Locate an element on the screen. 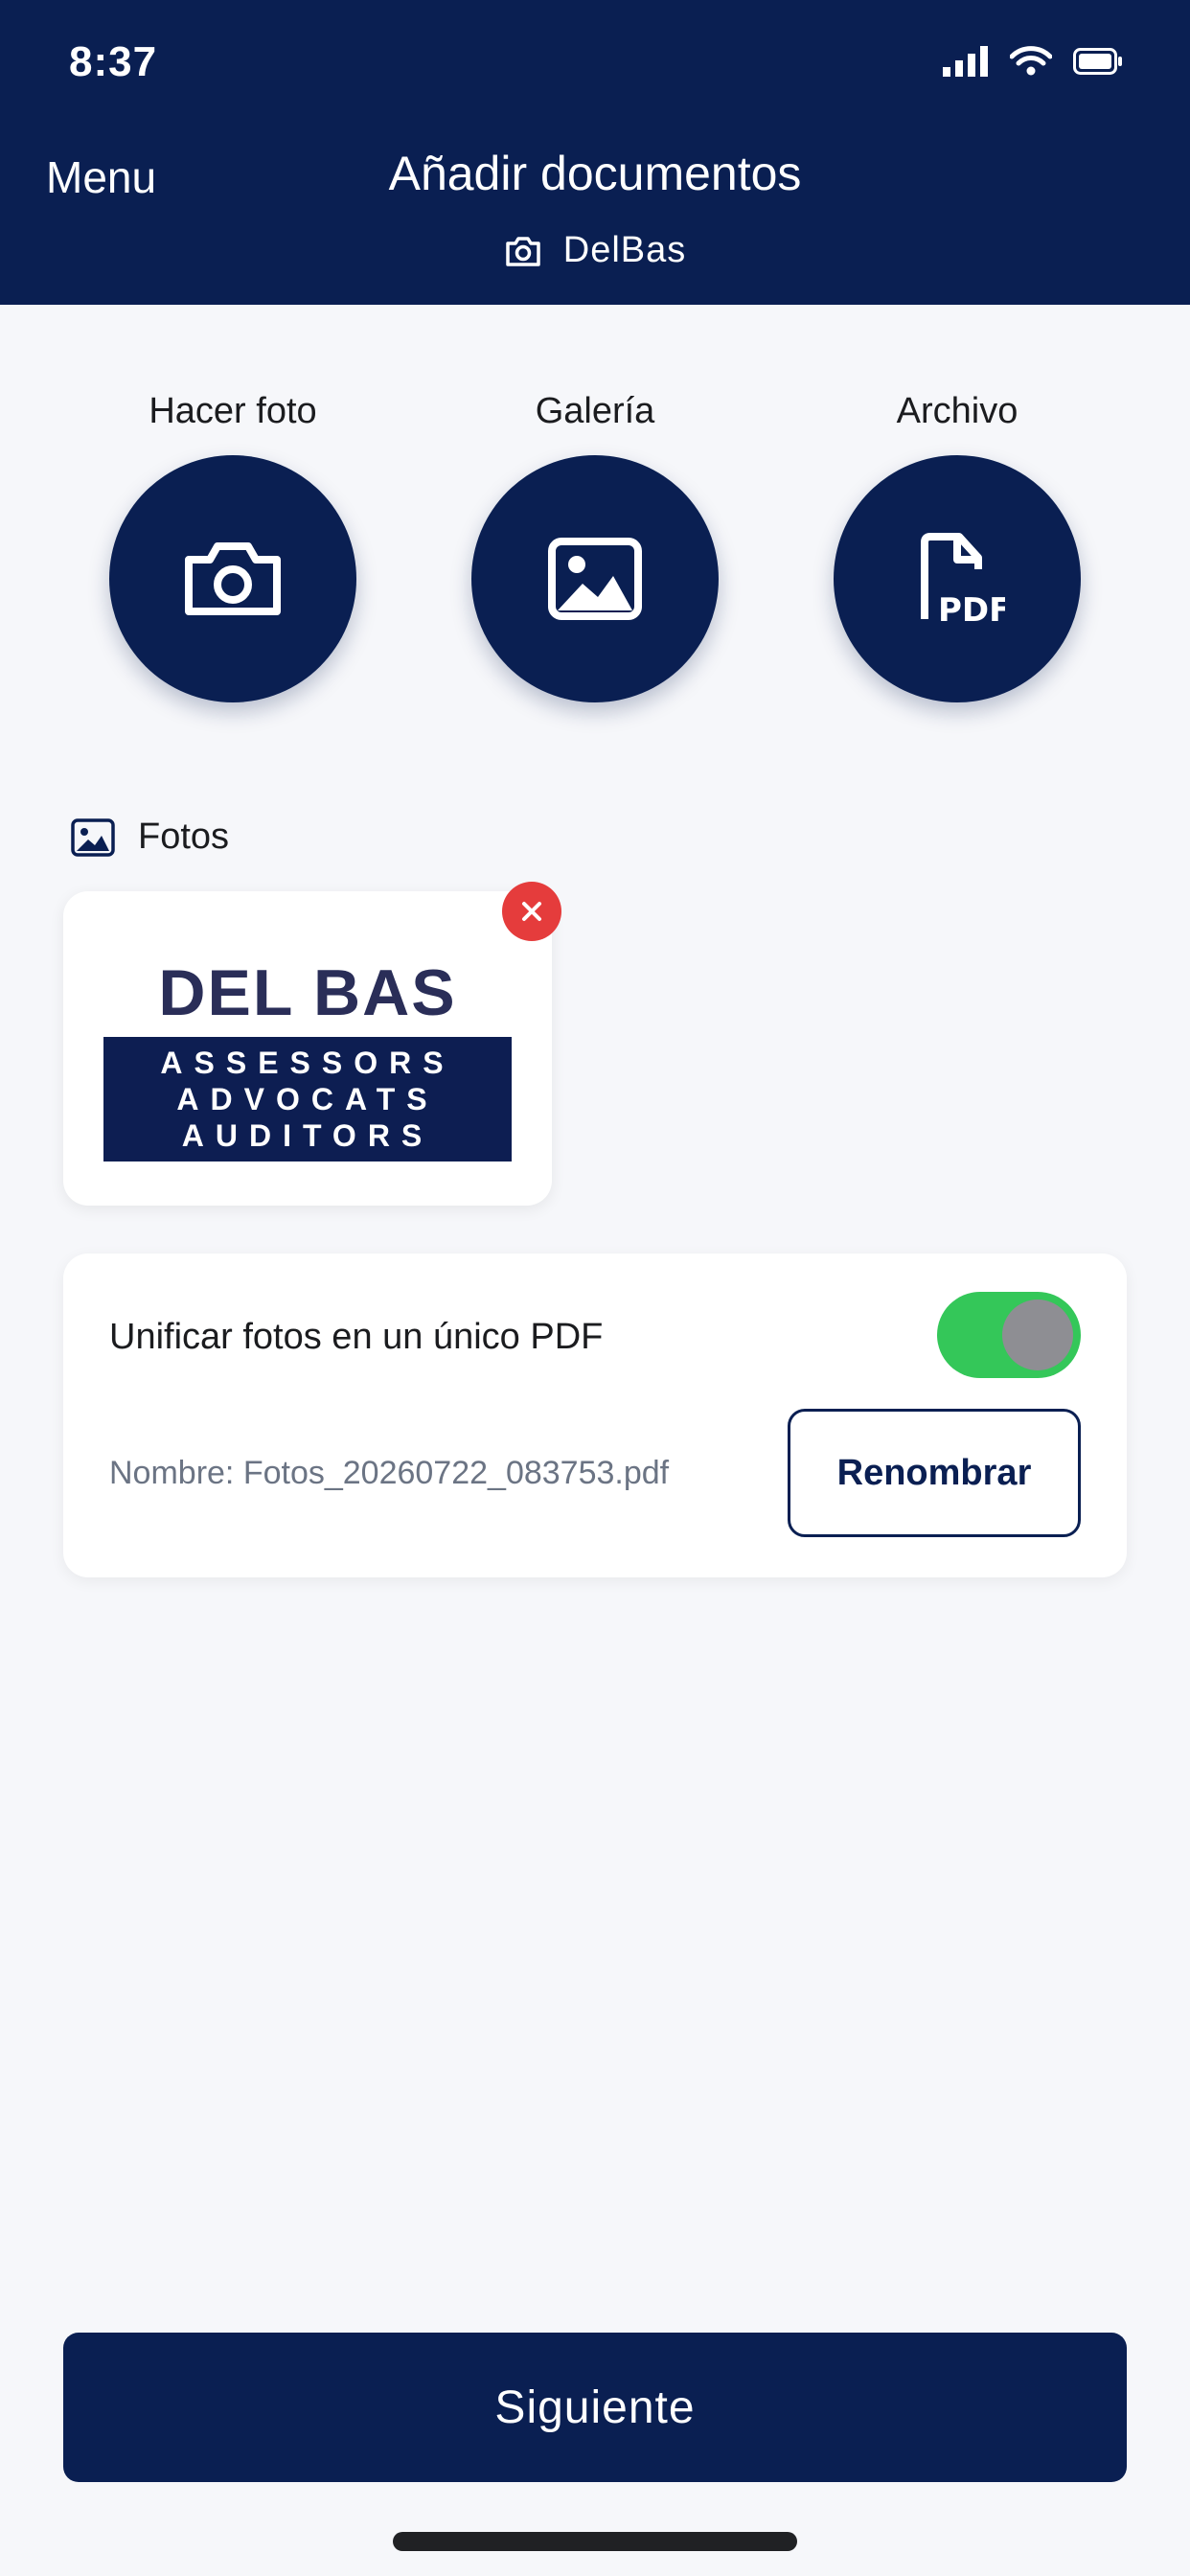  status-time: 8:37 is located at coordinates (114, 62).